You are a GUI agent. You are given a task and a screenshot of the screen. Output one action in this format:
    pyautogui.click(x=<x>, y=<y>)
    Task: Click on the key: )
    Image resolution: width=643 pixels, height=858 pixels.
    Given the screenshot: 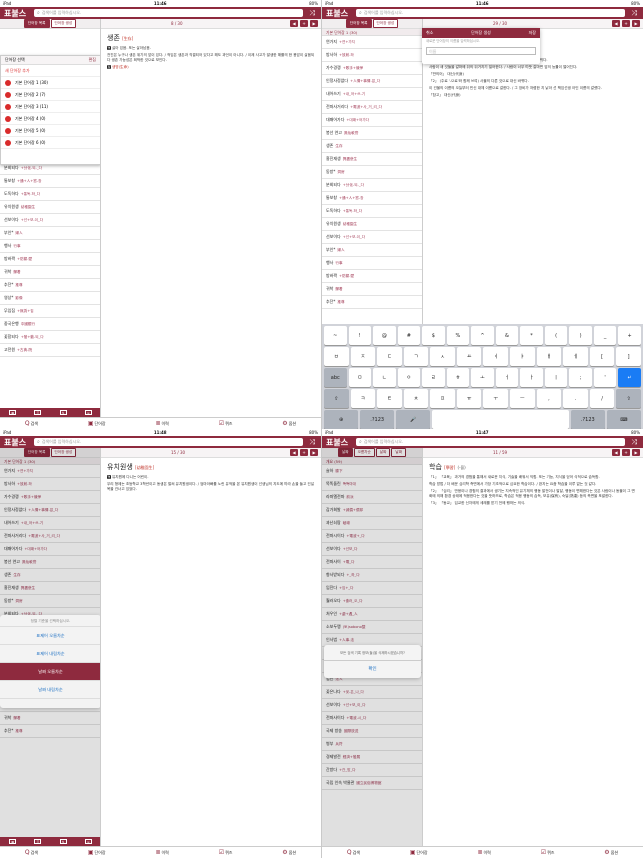 What is the action you would take?
    pyautogui.click(x=580, y=335)
    